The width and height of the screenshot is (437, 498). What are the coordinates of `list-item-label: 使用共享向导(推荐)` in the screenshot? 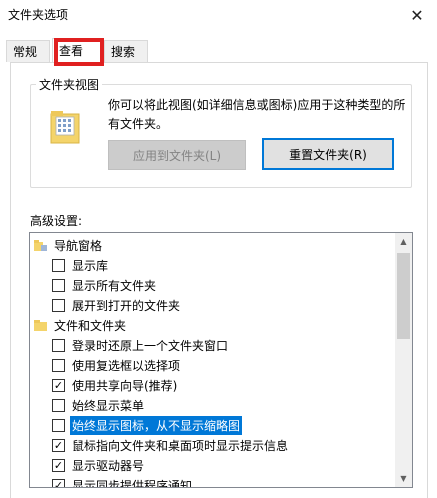 It's located at (125, 385).